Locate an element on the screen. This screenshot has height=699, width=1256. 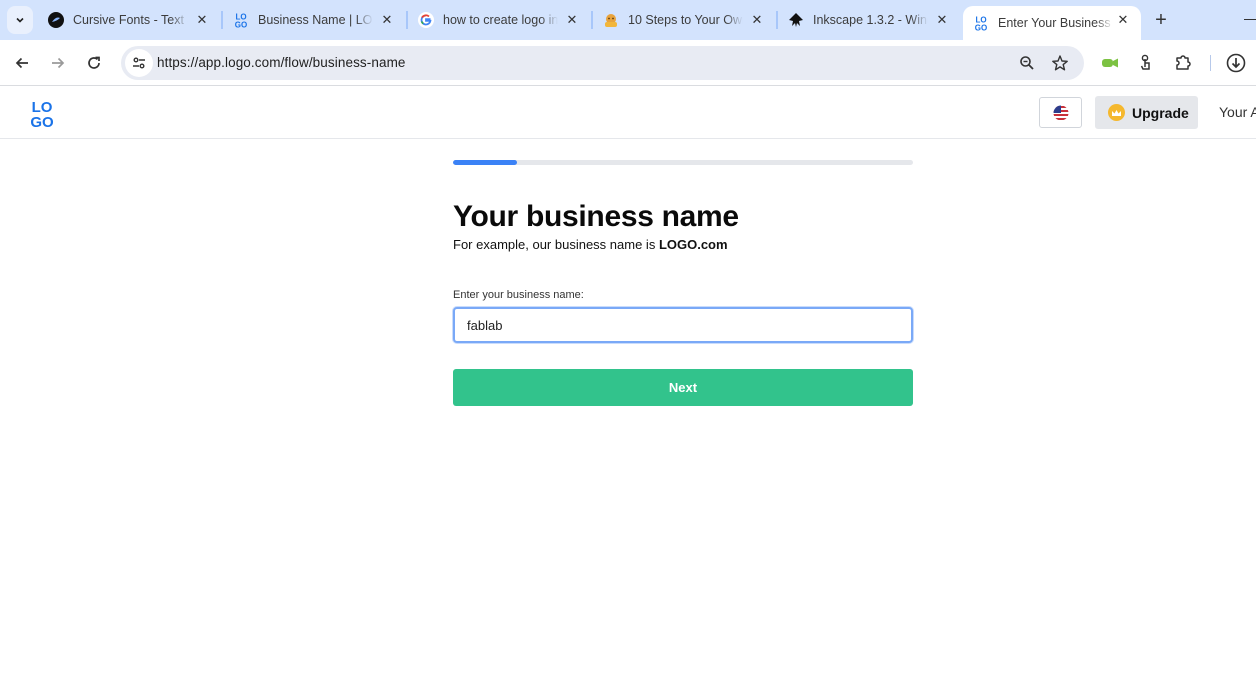
page-title: Your business name is located at coordinates (596, 216).